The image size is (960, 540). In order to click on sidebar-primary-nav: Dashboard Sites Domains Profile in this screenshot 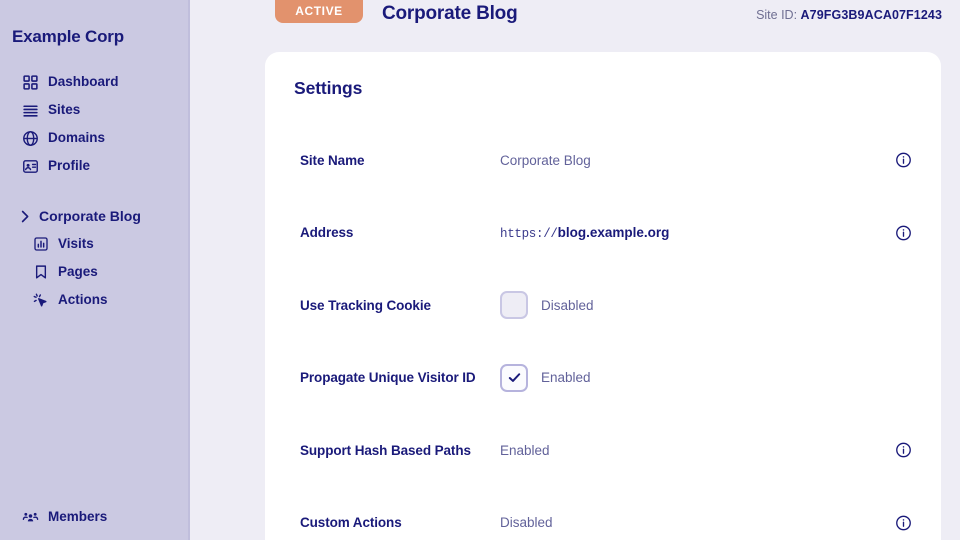, I will do `click(95, 124)`.